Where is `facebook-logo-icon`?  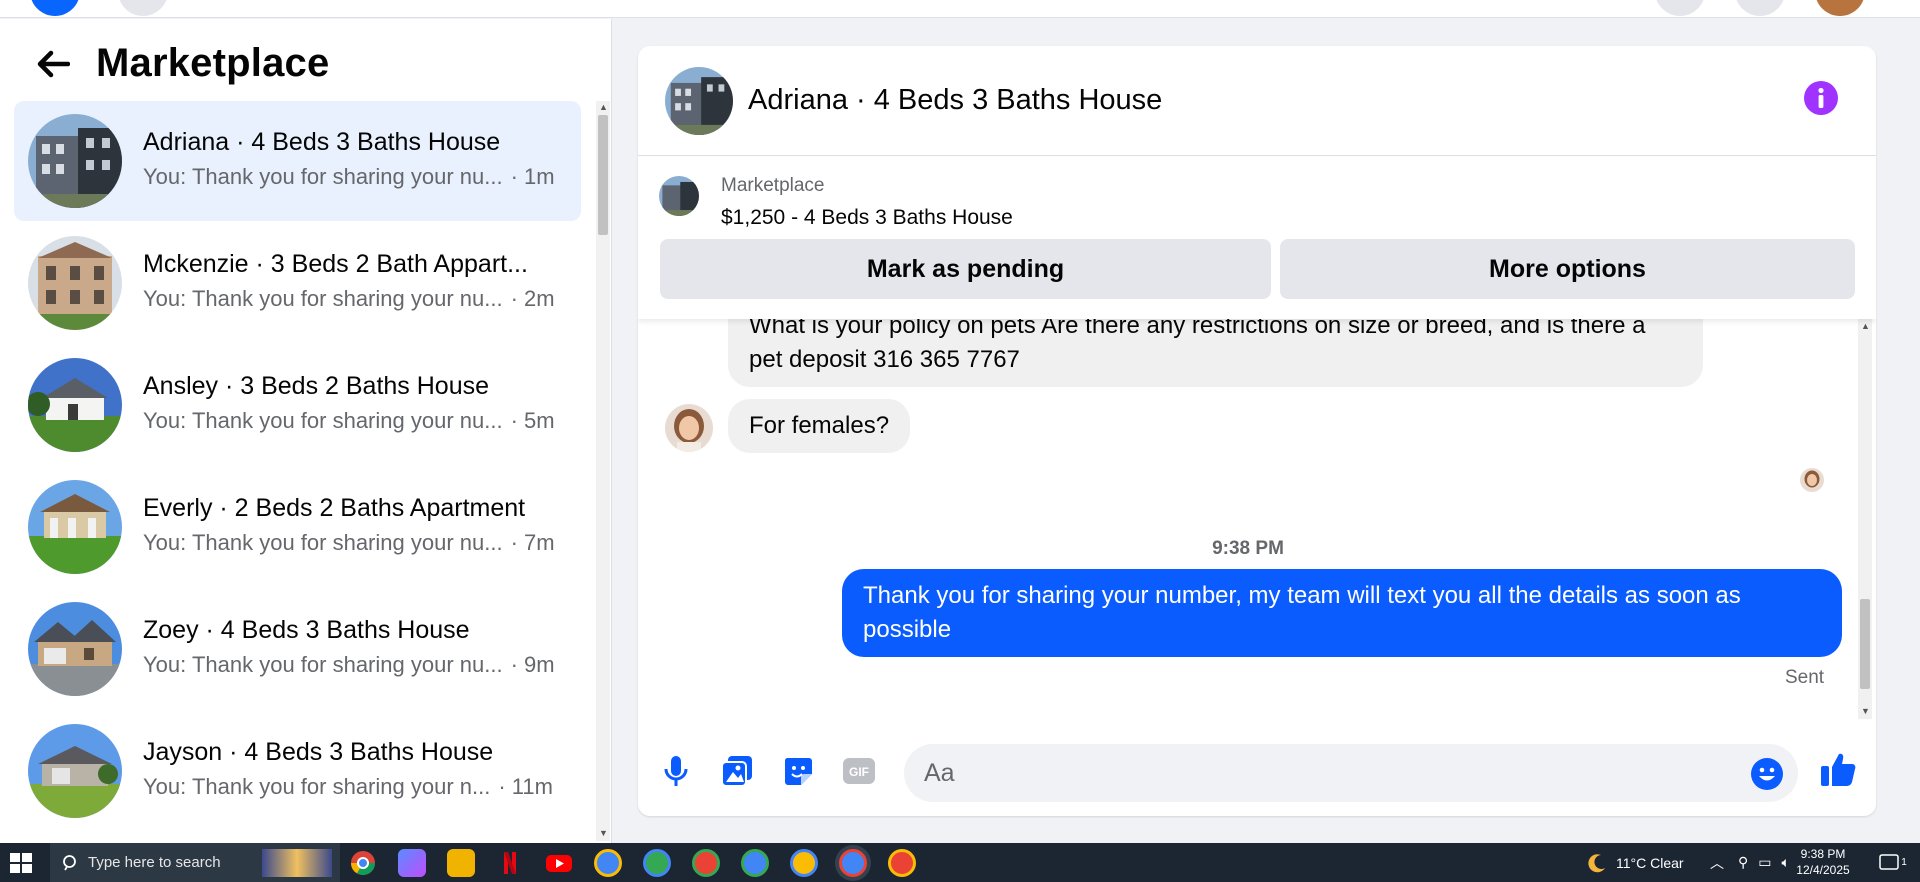 facebook-logo-icon is located at coordinates (55, 8).